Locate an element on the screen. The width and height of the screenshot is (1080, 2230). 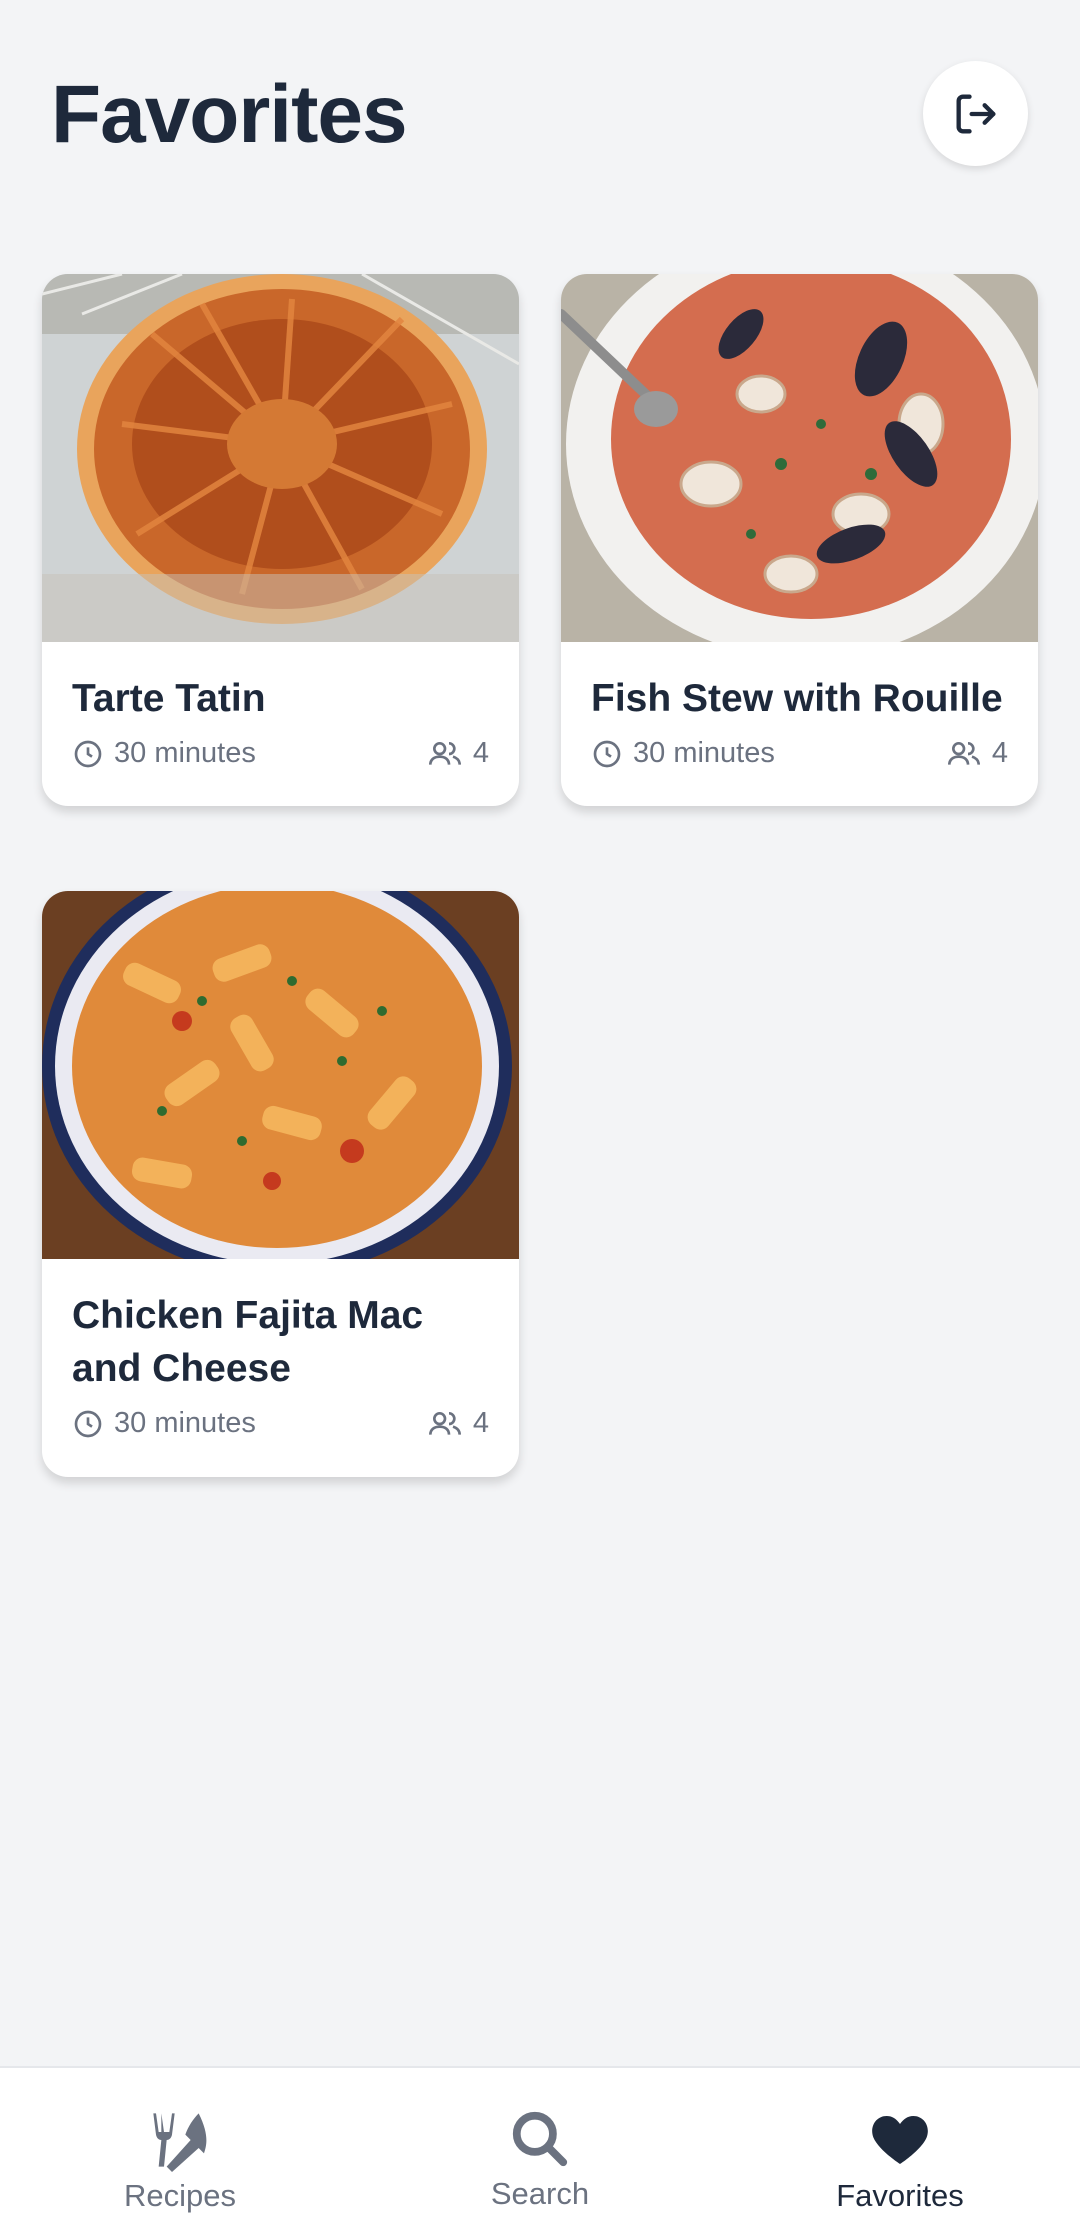
nav-item-favorites: Favorites is located at coordinates (900, 2149).